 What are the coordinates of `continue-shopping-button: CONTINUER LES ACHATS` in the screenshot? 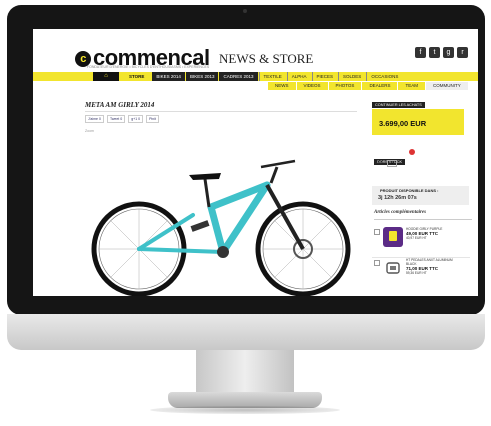 It's located at (398, 105).